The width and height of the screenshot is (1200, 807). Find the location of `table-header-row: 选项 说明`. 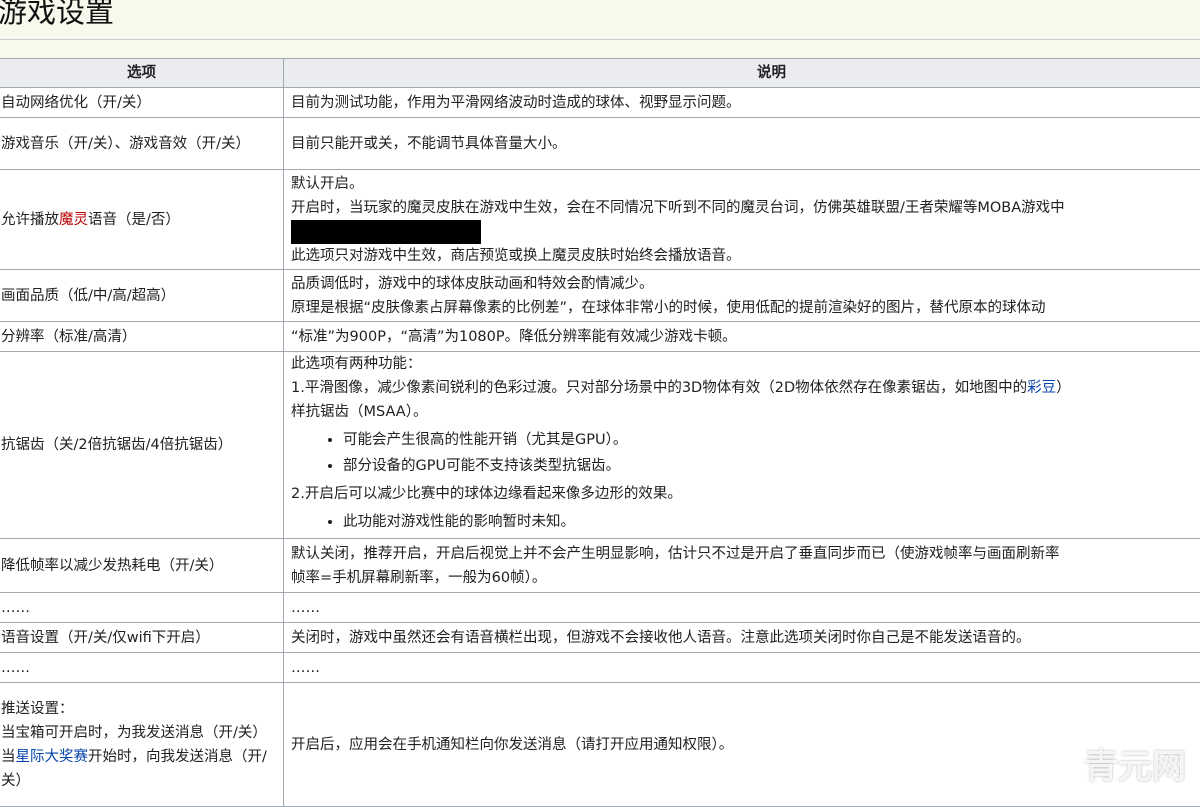

table-header-row: 选项 说明 is located at coordinates (600, 73).